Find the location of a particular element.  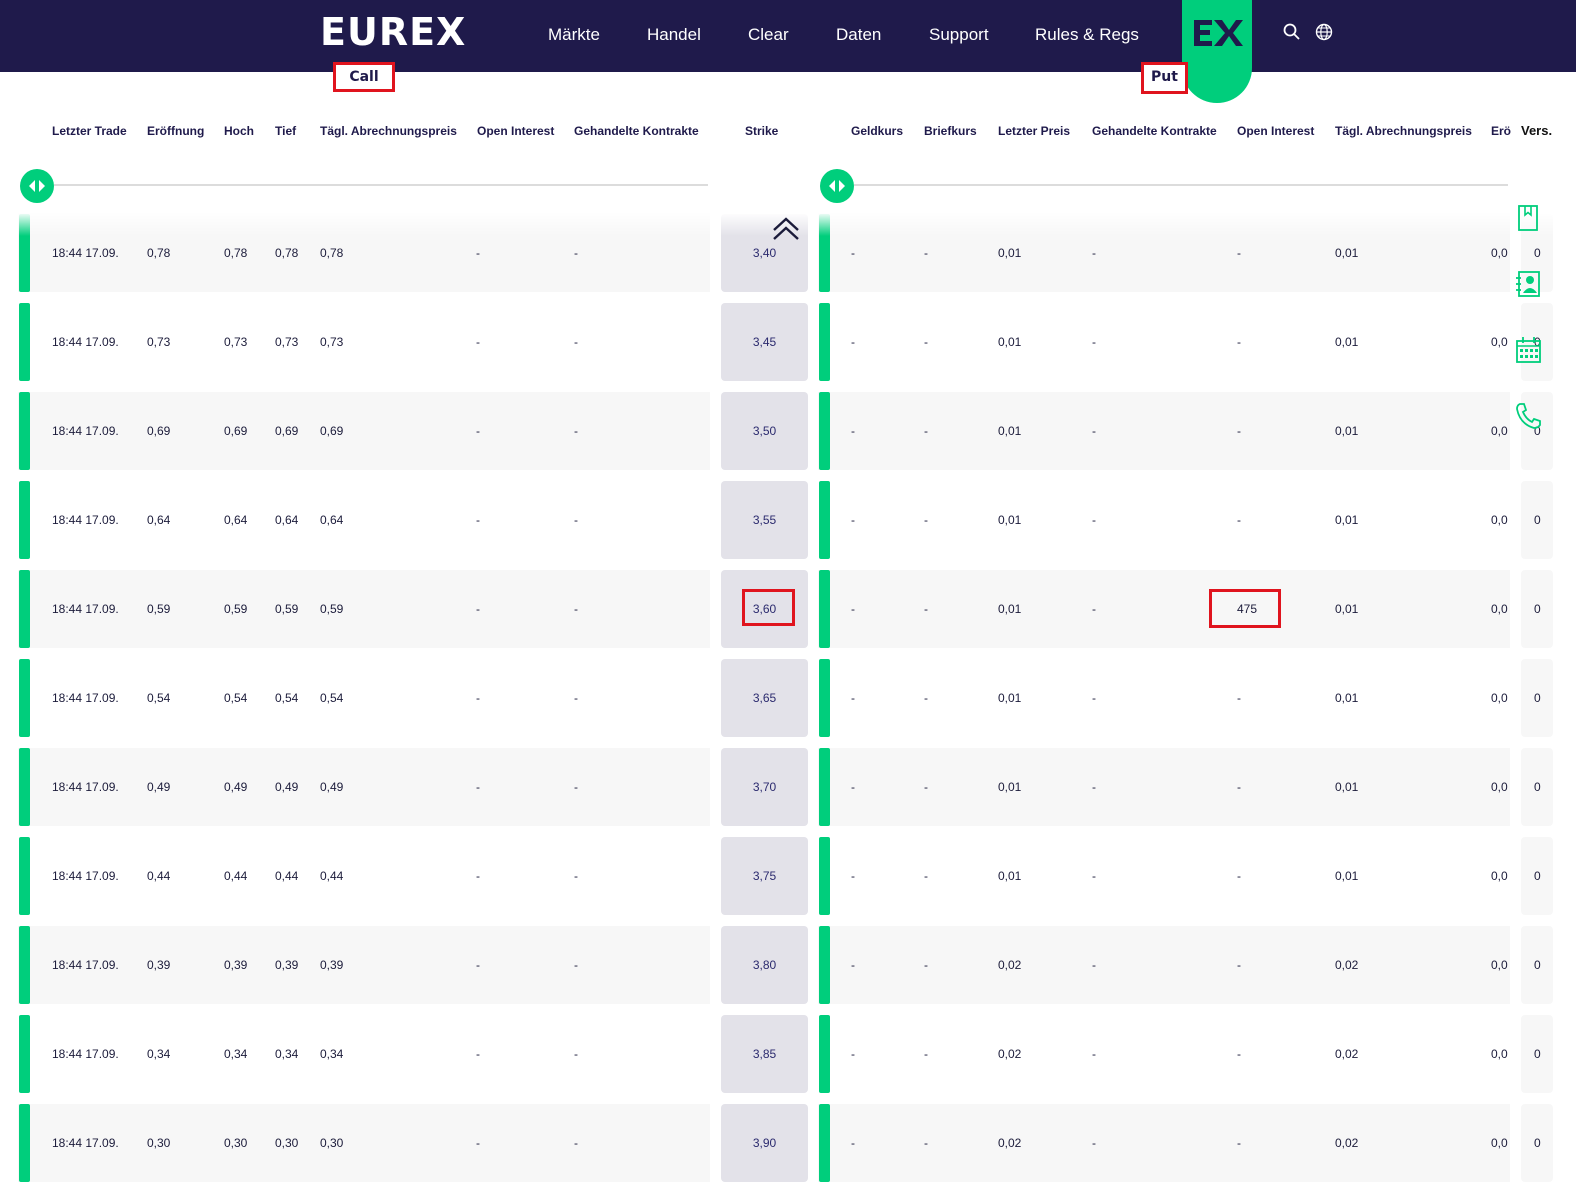

nav-item-handel: Handel is located at coordinates (674, 35).